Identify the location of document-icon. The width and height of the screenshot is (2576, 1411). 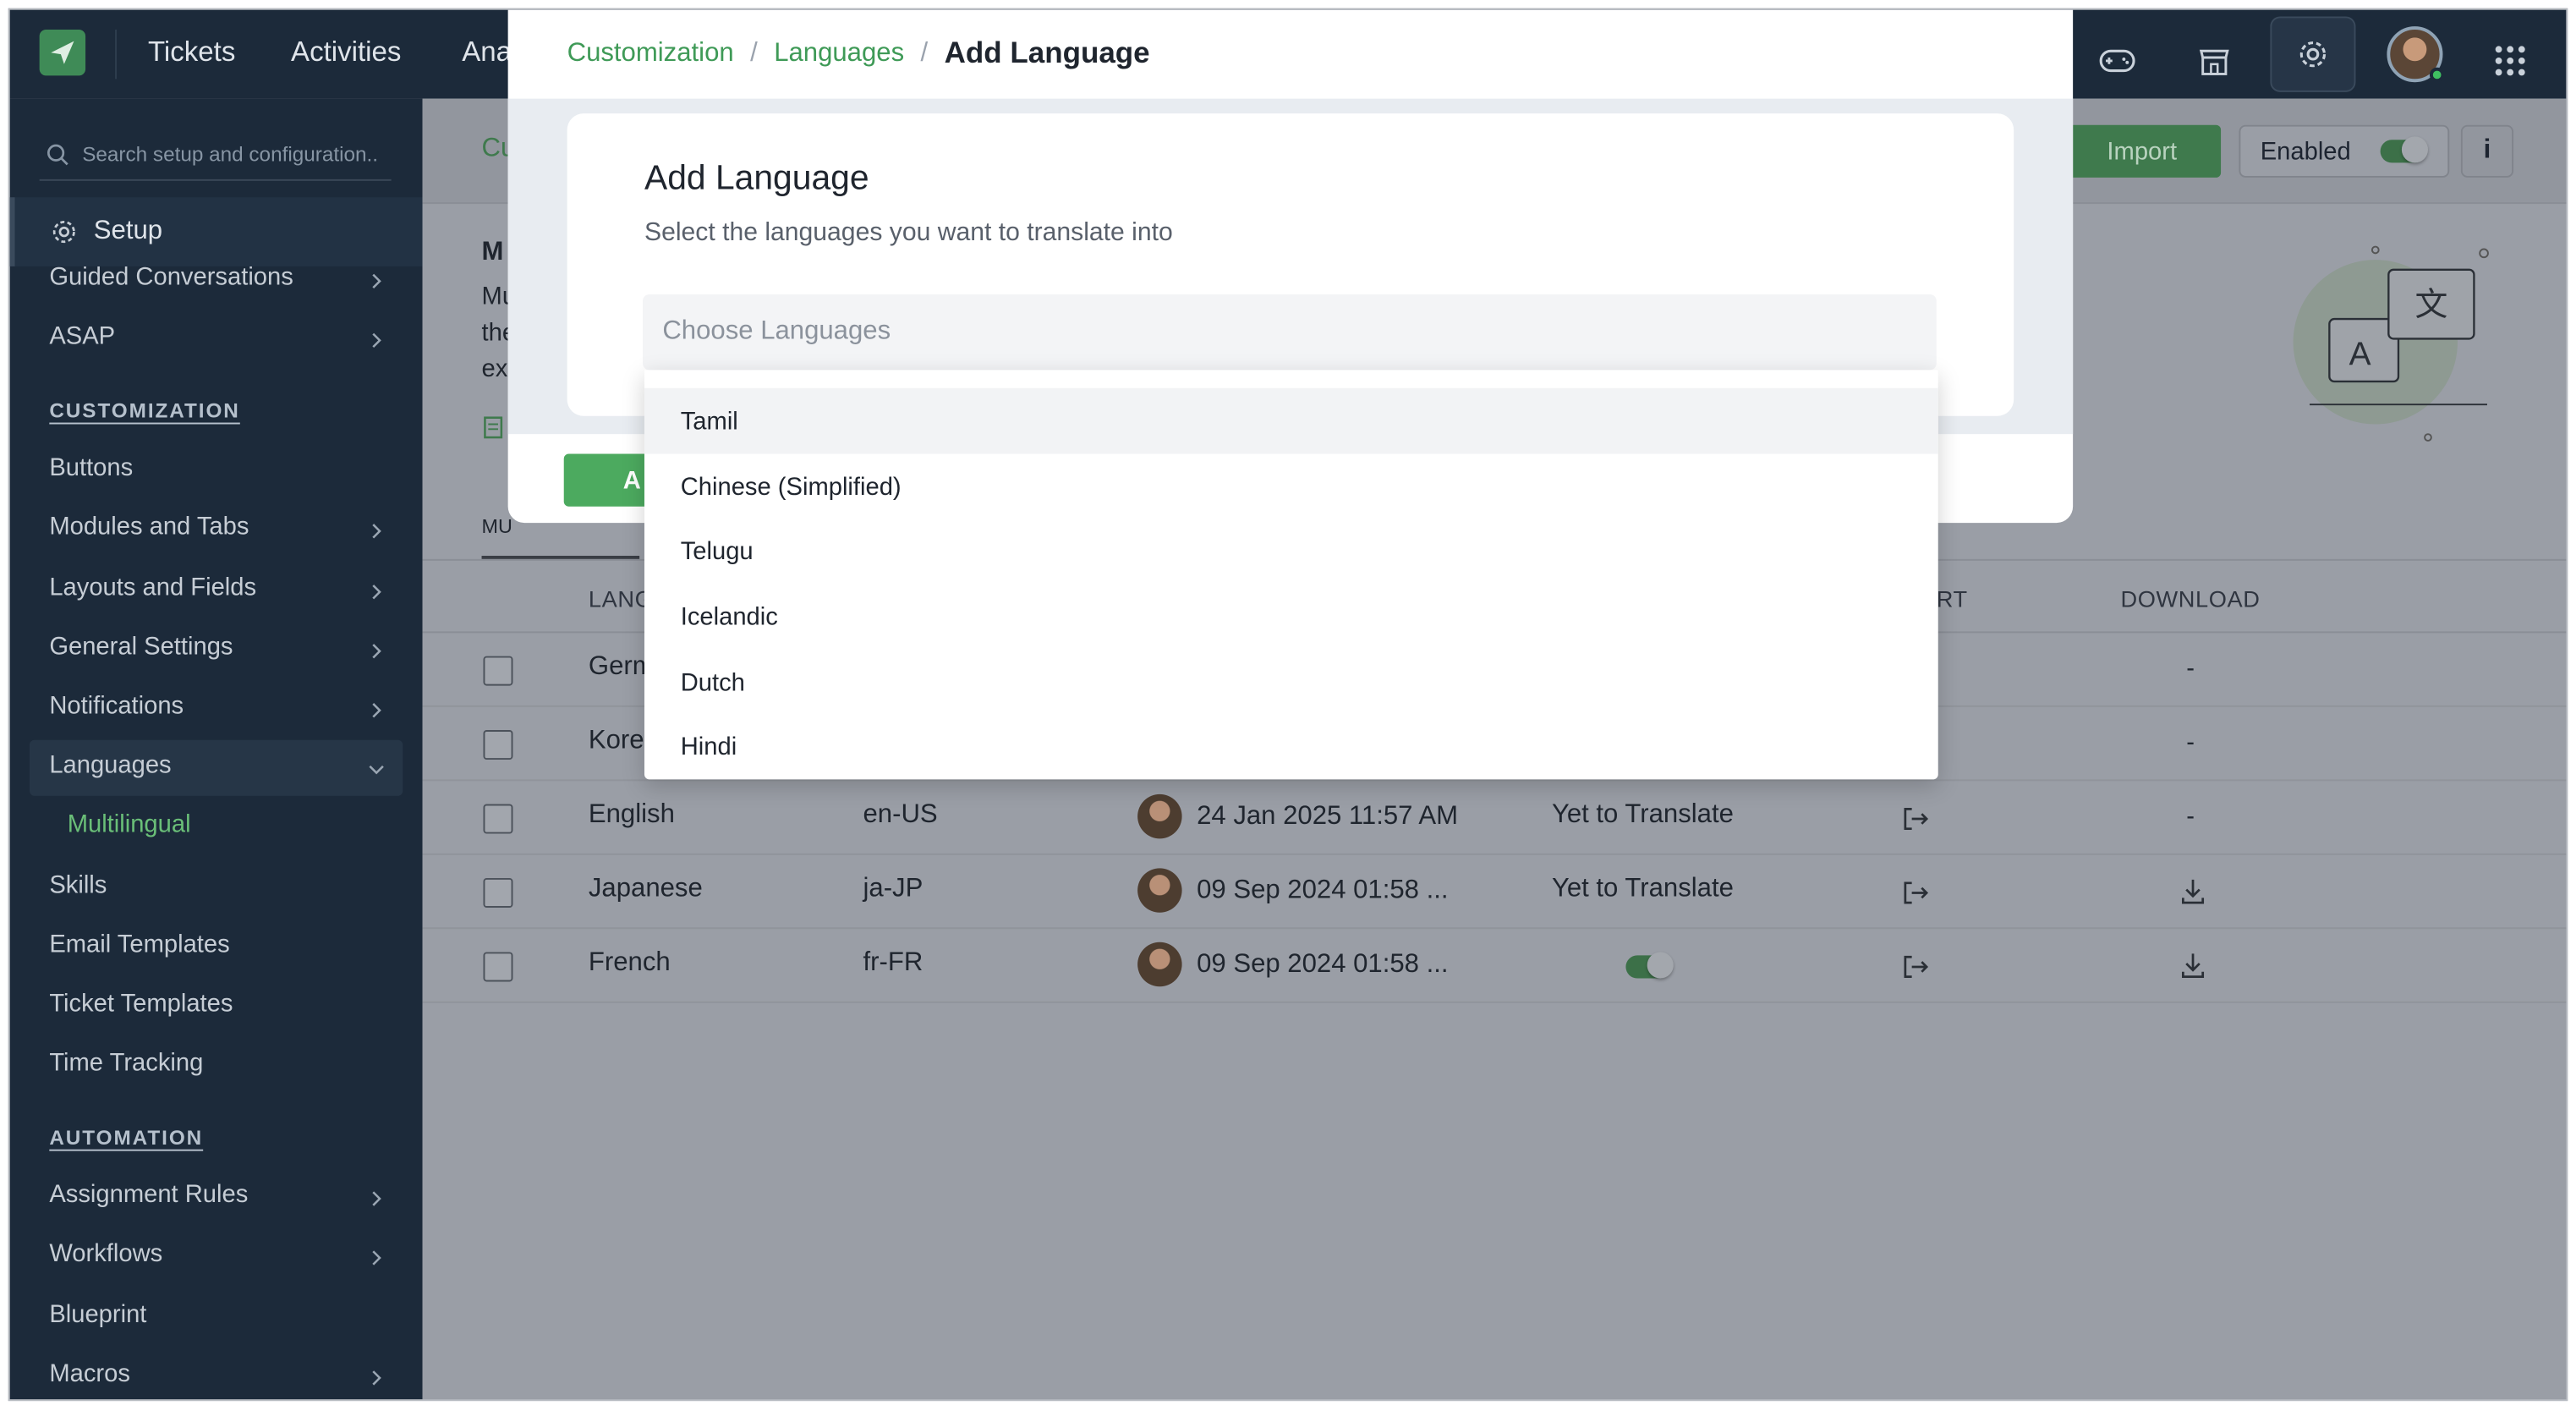
(493, 427).